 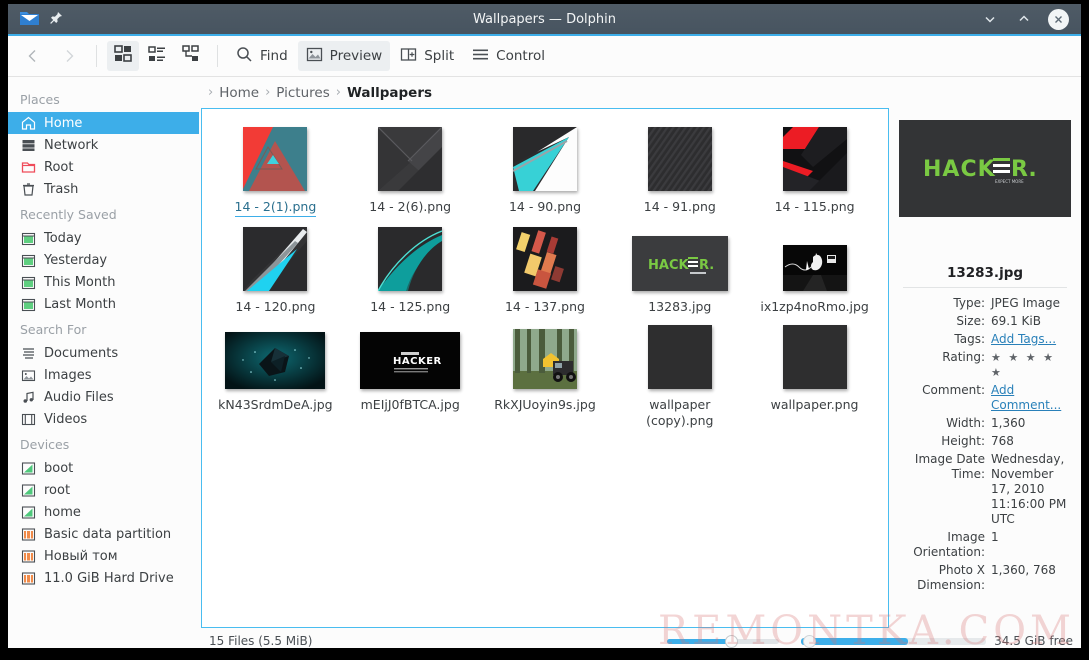 I want to click on sidebar-item-label: Trash, so click(x=61, y=189).